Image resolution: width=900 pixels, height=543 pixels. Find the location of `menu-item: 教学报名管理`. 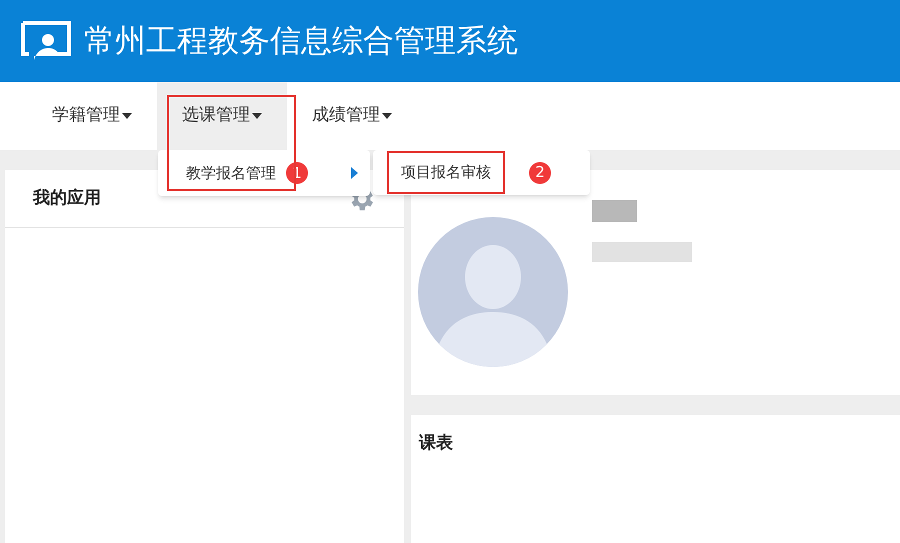

menu-item: 教学报名管理 is located at coordinates (231, 173).